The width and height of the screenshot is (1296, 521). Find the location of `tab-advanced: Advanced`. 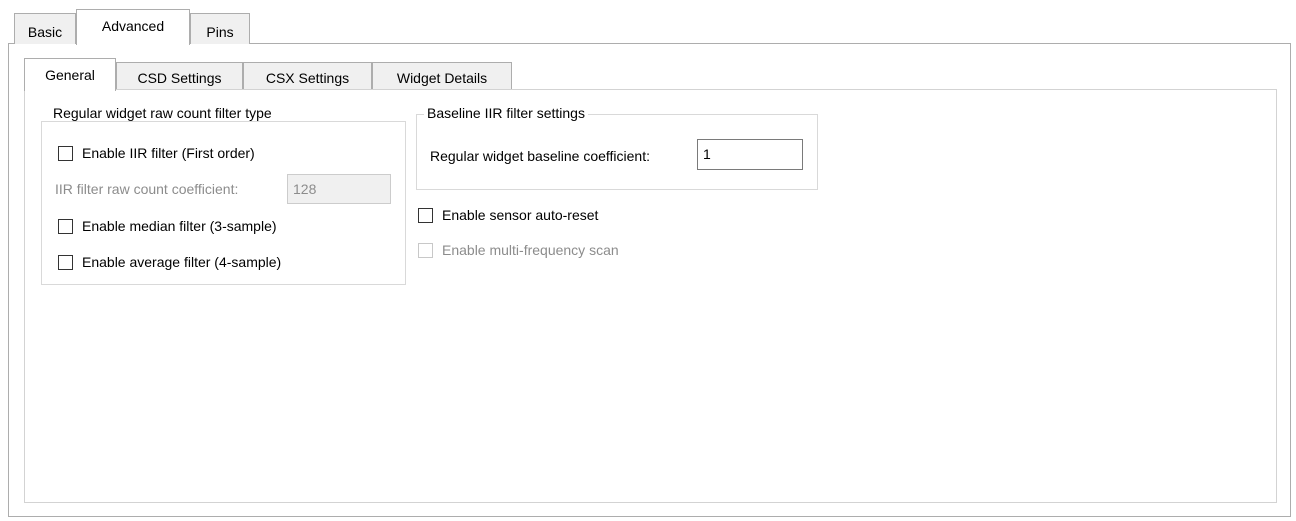

tab-advanced: Advanced is located at coordinates (133, 27).